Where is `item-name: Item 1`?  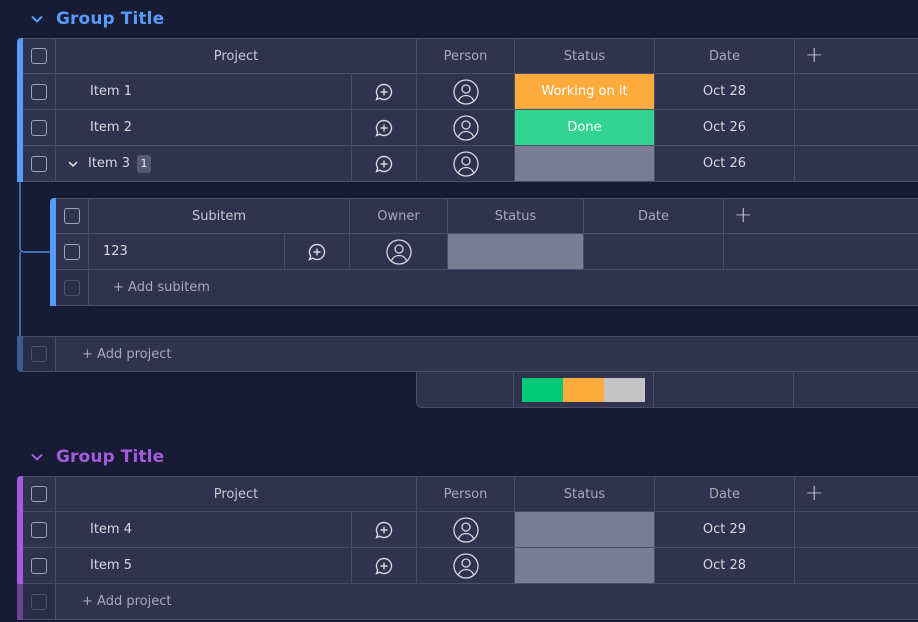 item-name: Item 1 is located at coordinates (204, 92).